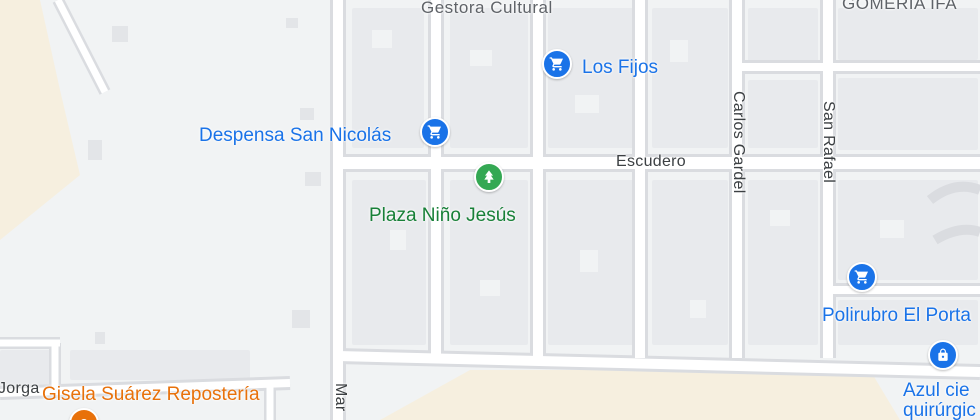  I want to click on place-label-despensa: Despensa San Nicolás, so click(295, 136).